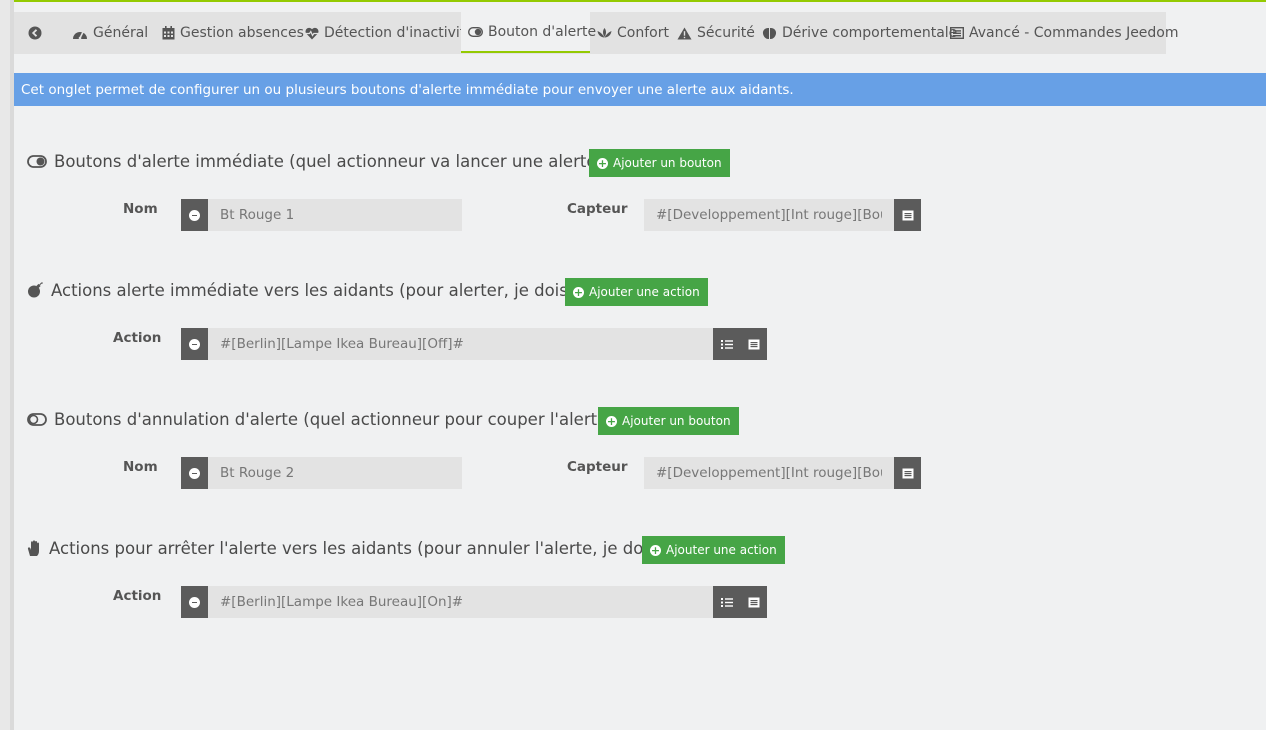 Image resolution: width=1266 pixels, height=730 pixels. Describe the element at coordinates (636, 292) in the screenshot. I see `add-alert-action-button: + Ajouter une action` at that location.